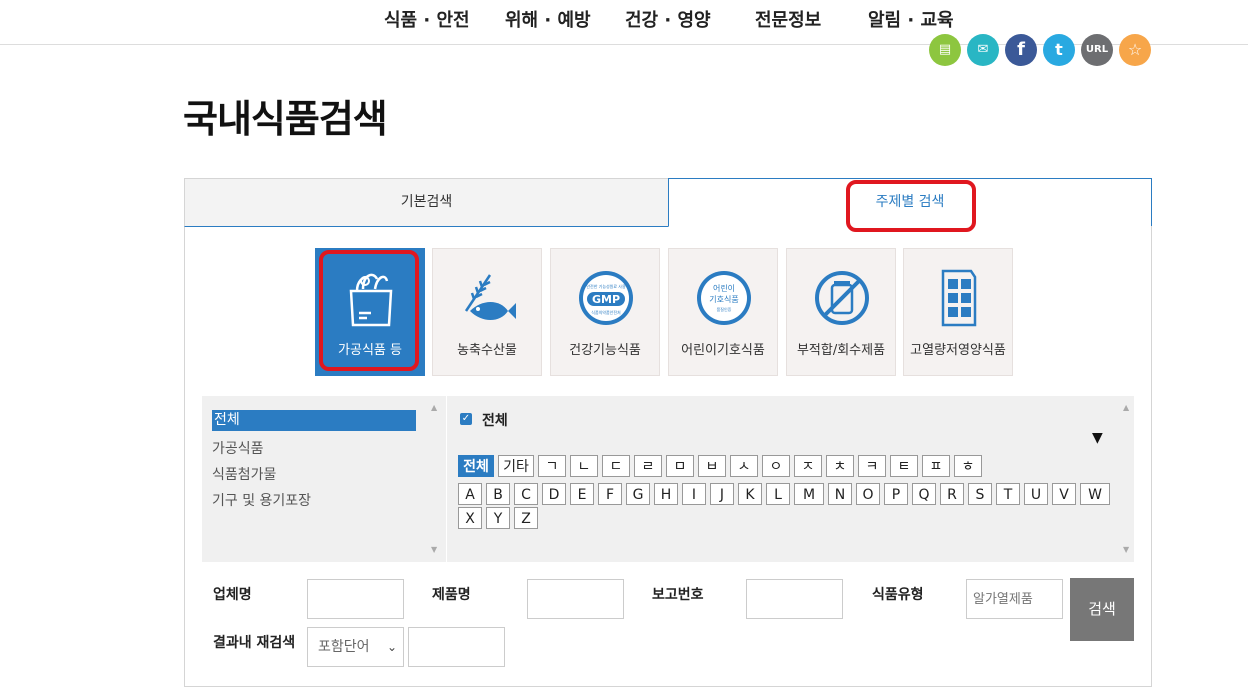 The width and height of the screenshot is (1248, 697). What do you see at coordinates (648, 466) in the screenshot?
I see `initial-key: ㄹ` at bounding box center [648, 466].